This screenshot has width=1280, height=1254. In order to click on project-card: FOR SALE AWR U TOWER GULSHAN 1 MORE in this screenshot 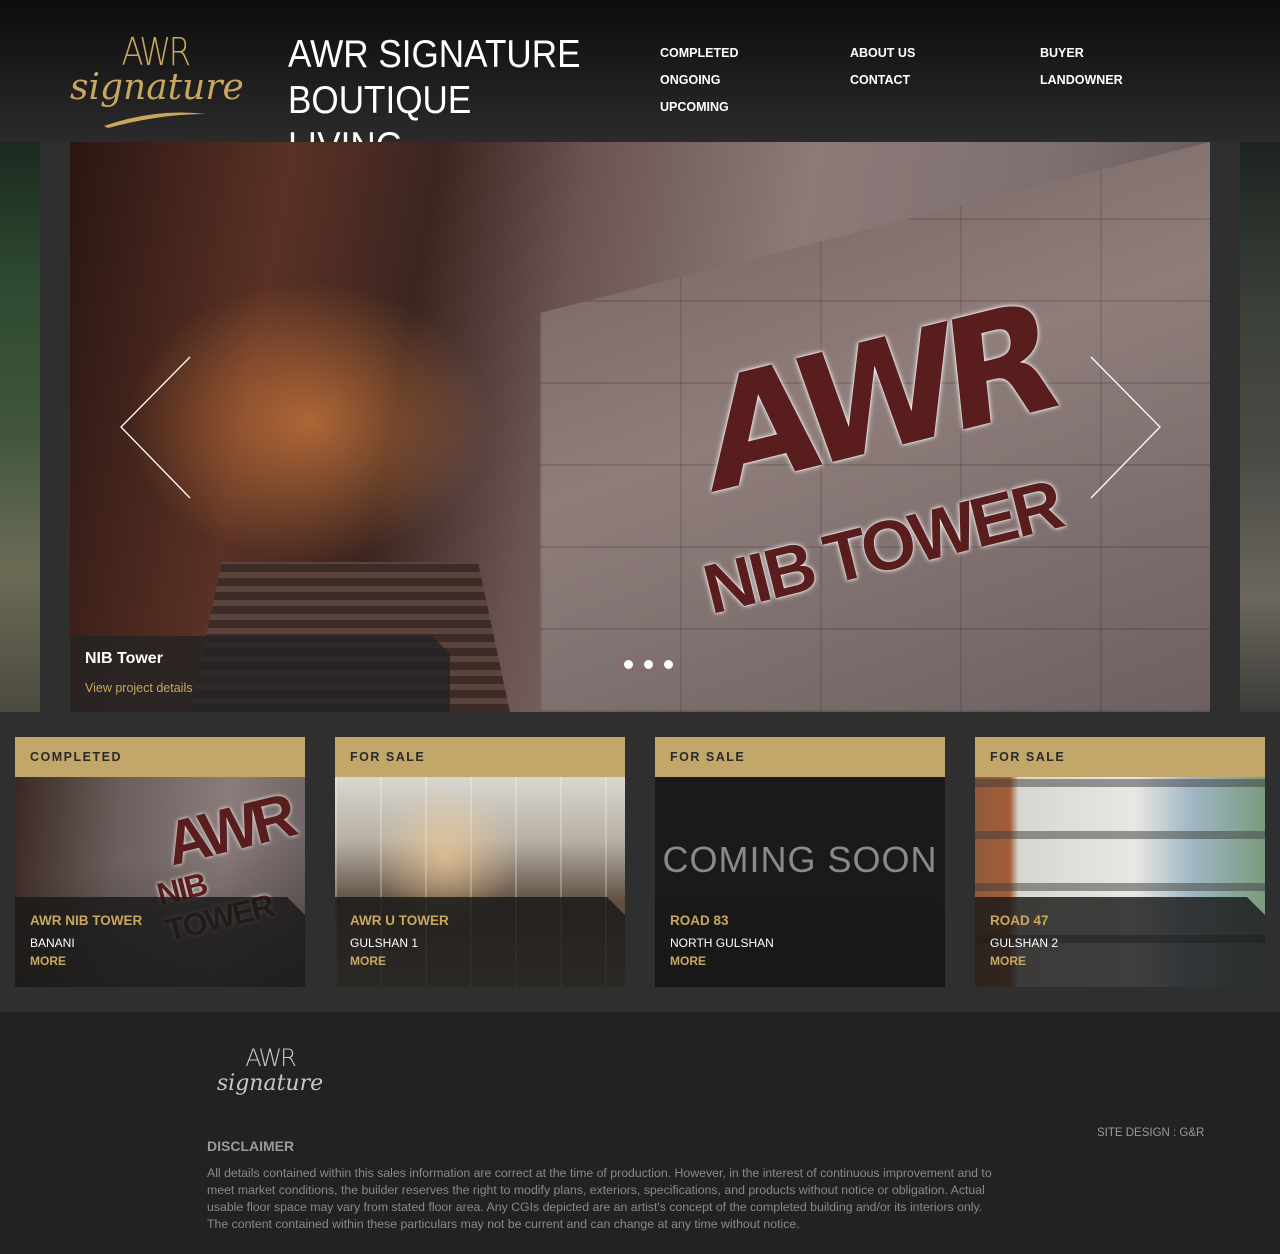, I will do `click(480, 862)`.